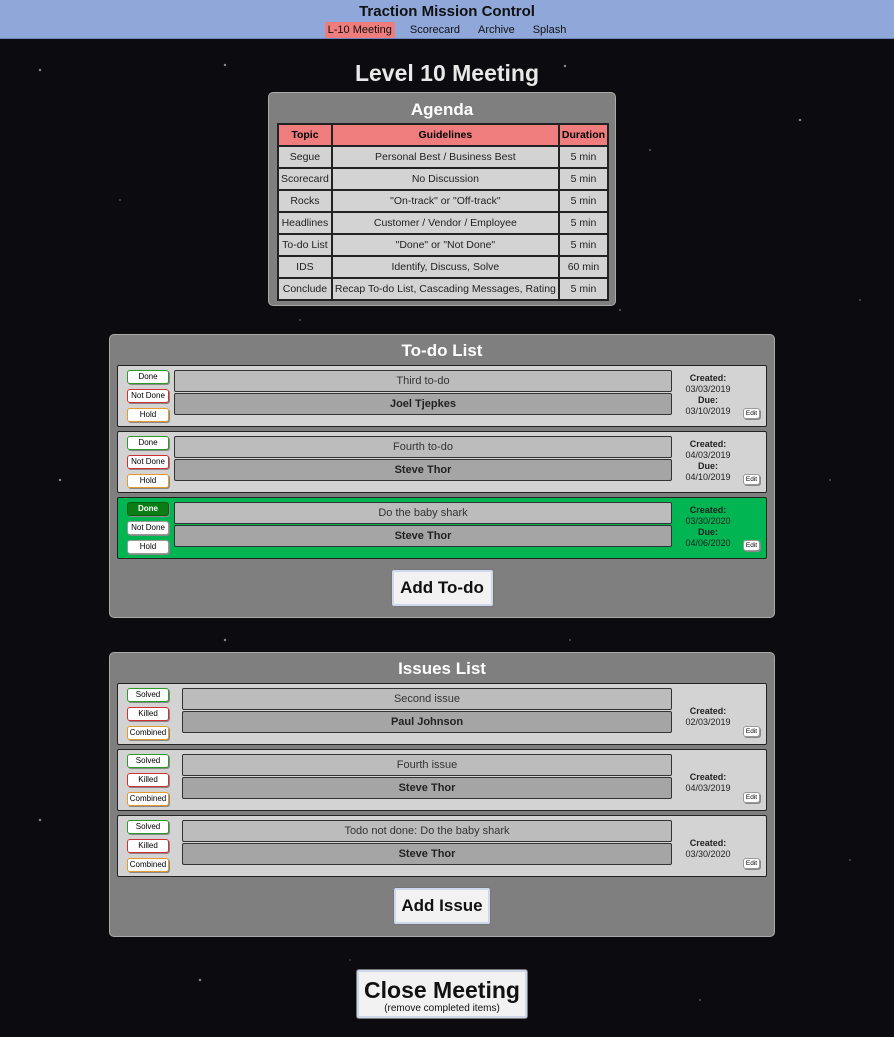 The image size is (894, 1037). What do you see at coordinates (445, 245) in the screenshot?
I see `agenda-guideline: "Done" or "Not Done"` at bounding box center [445, 245].